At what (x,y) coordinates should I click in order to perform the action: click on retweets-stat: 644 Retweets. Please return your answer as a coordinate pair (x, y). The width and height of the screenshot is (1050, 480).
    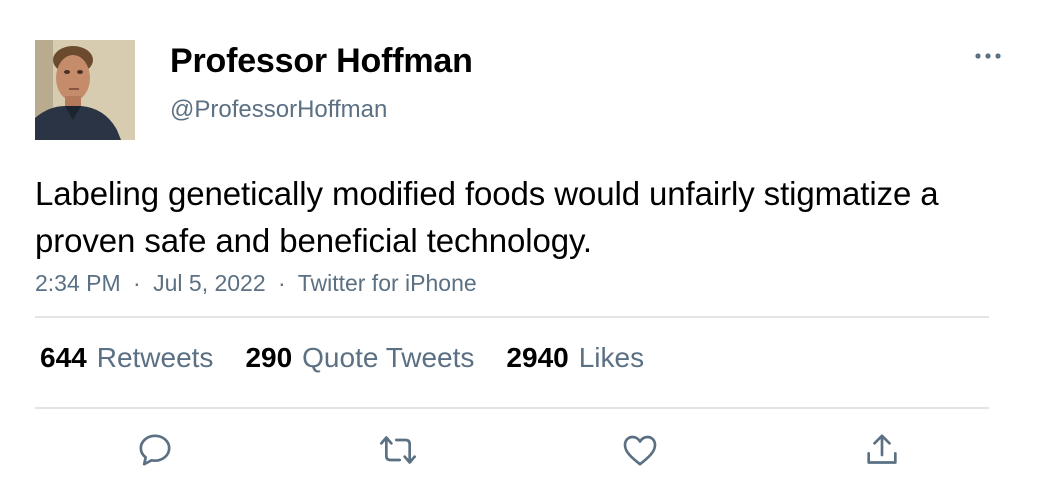
    Looking at the image, I should click on (126, 358).